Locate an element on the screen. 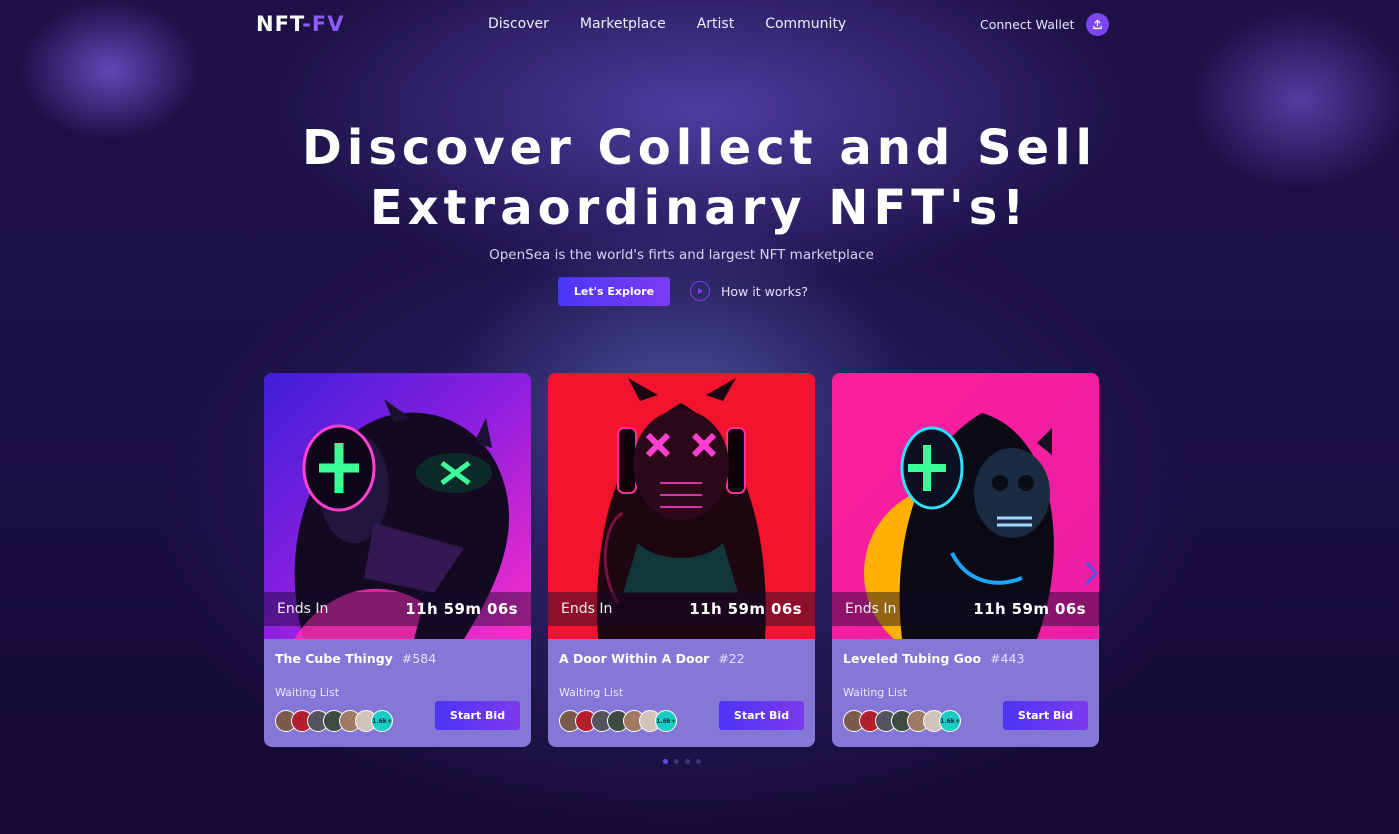 The width and height of the screenshot is (1399, 834). carousel-next-button is located at coordinates (1091, 575).